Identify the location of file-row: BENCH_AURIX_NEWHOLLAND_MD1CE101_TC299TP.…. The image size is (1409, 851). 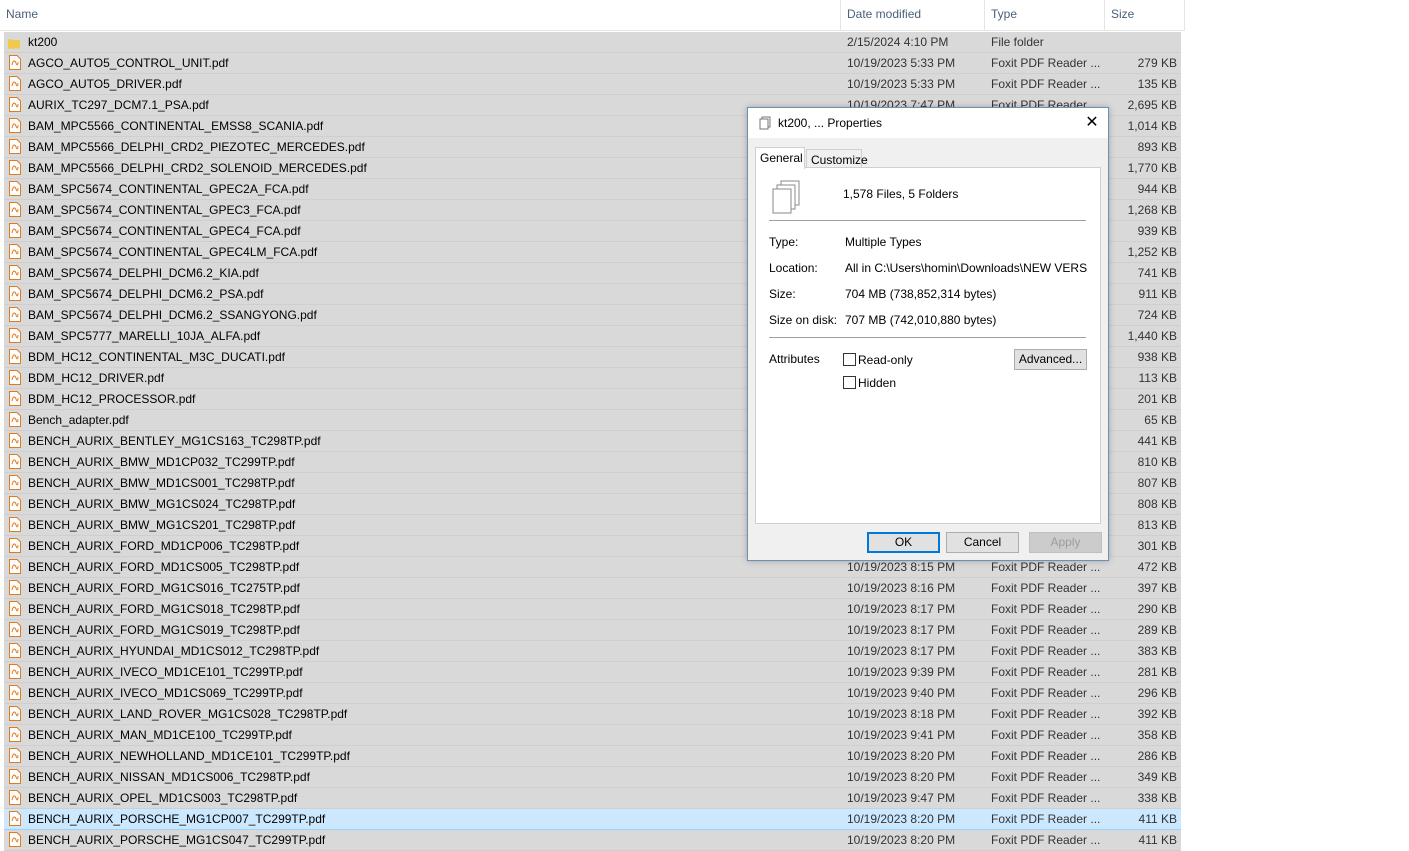
(592, 756).